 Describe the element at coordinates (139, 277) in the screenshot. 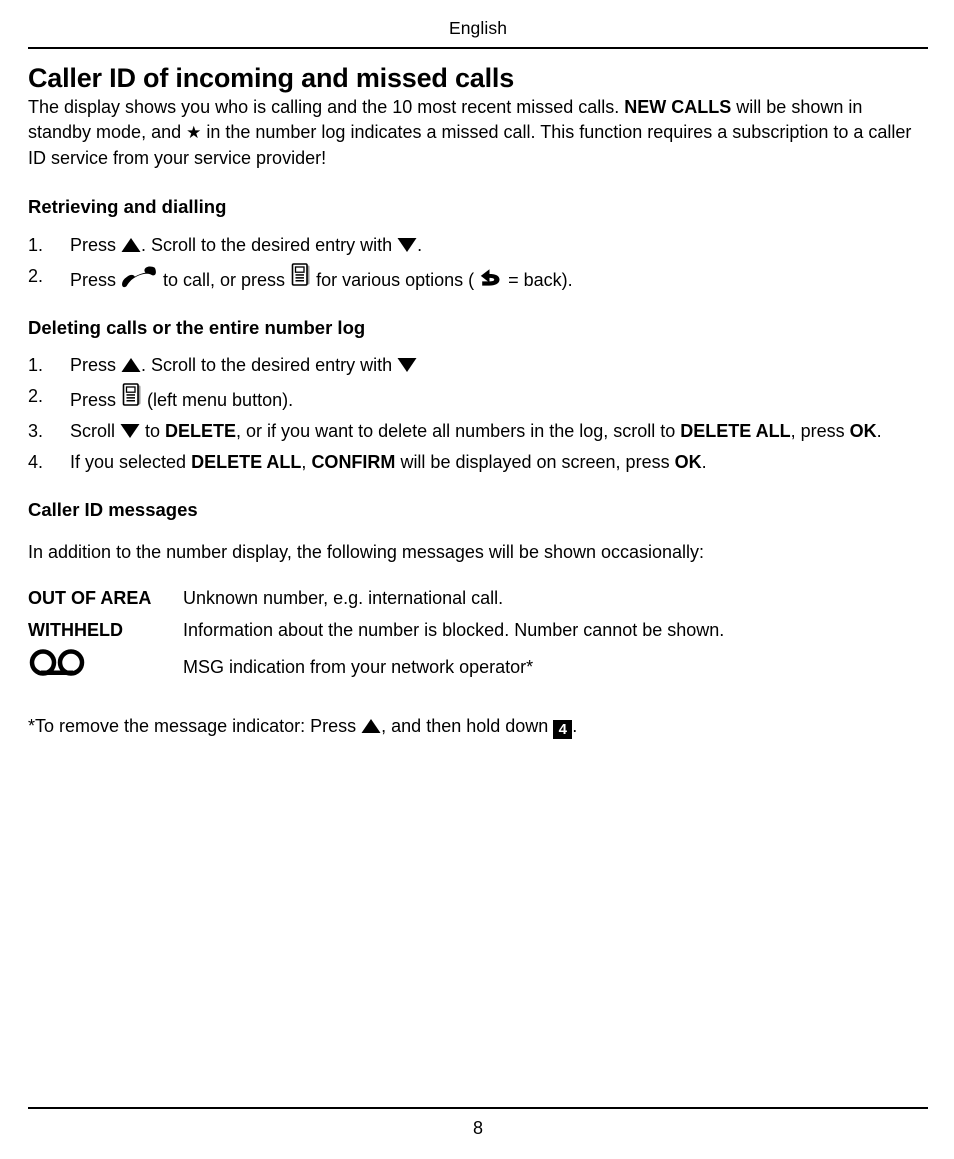

I see `phone-handset-icon` at that location.